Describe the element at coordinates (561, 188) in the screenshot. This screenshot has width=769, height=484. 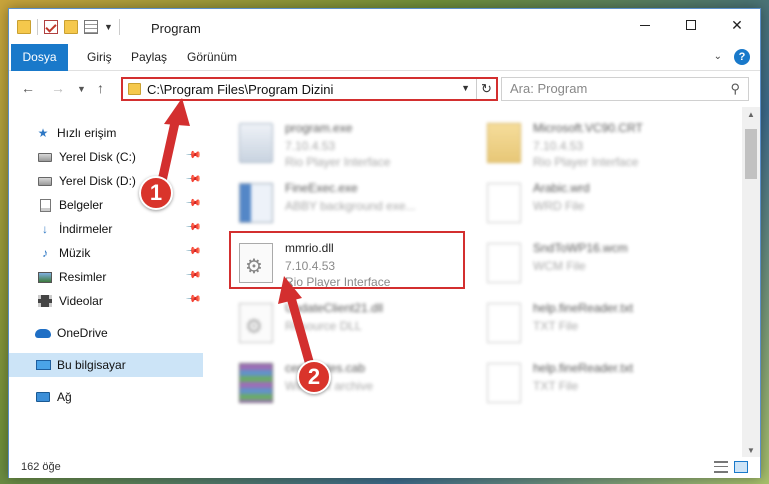
I see `file-name: Arabic.wrd` at that location.